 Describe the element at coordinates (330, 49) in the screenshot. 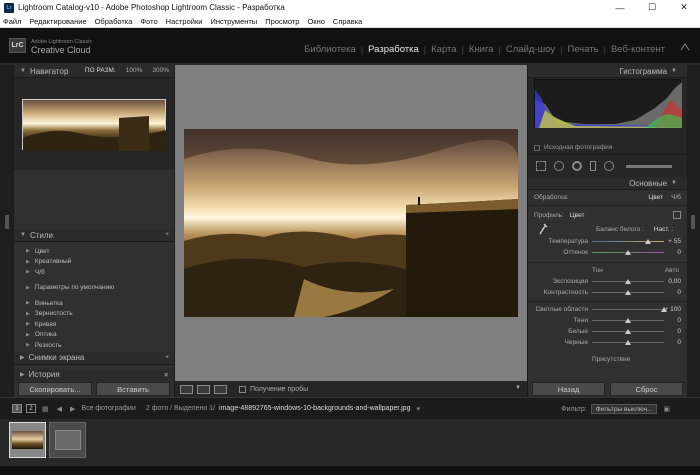

I see `module-library: Библиотека` at that location.